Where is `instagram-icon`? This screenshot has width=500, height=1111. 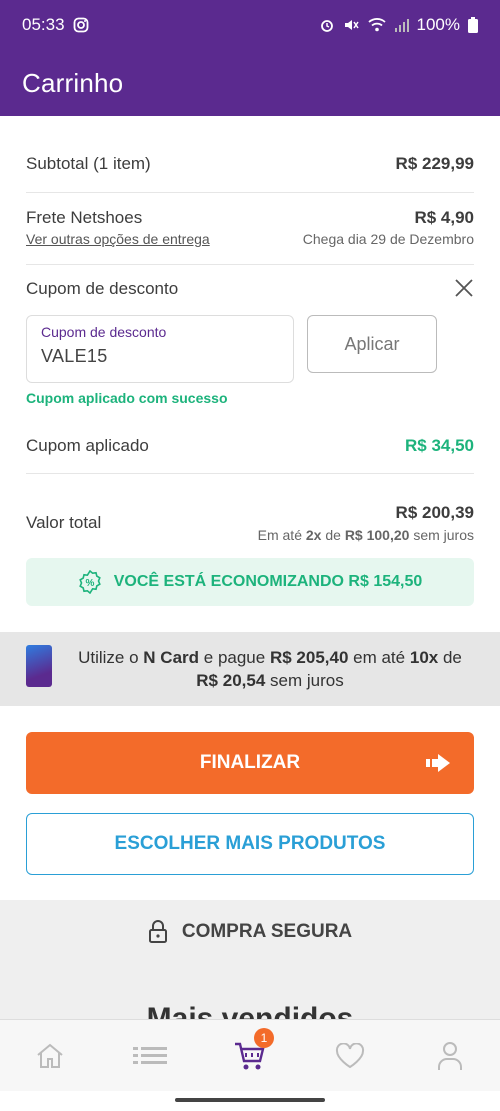 instagram-icon is located at coordinates (80, 25).